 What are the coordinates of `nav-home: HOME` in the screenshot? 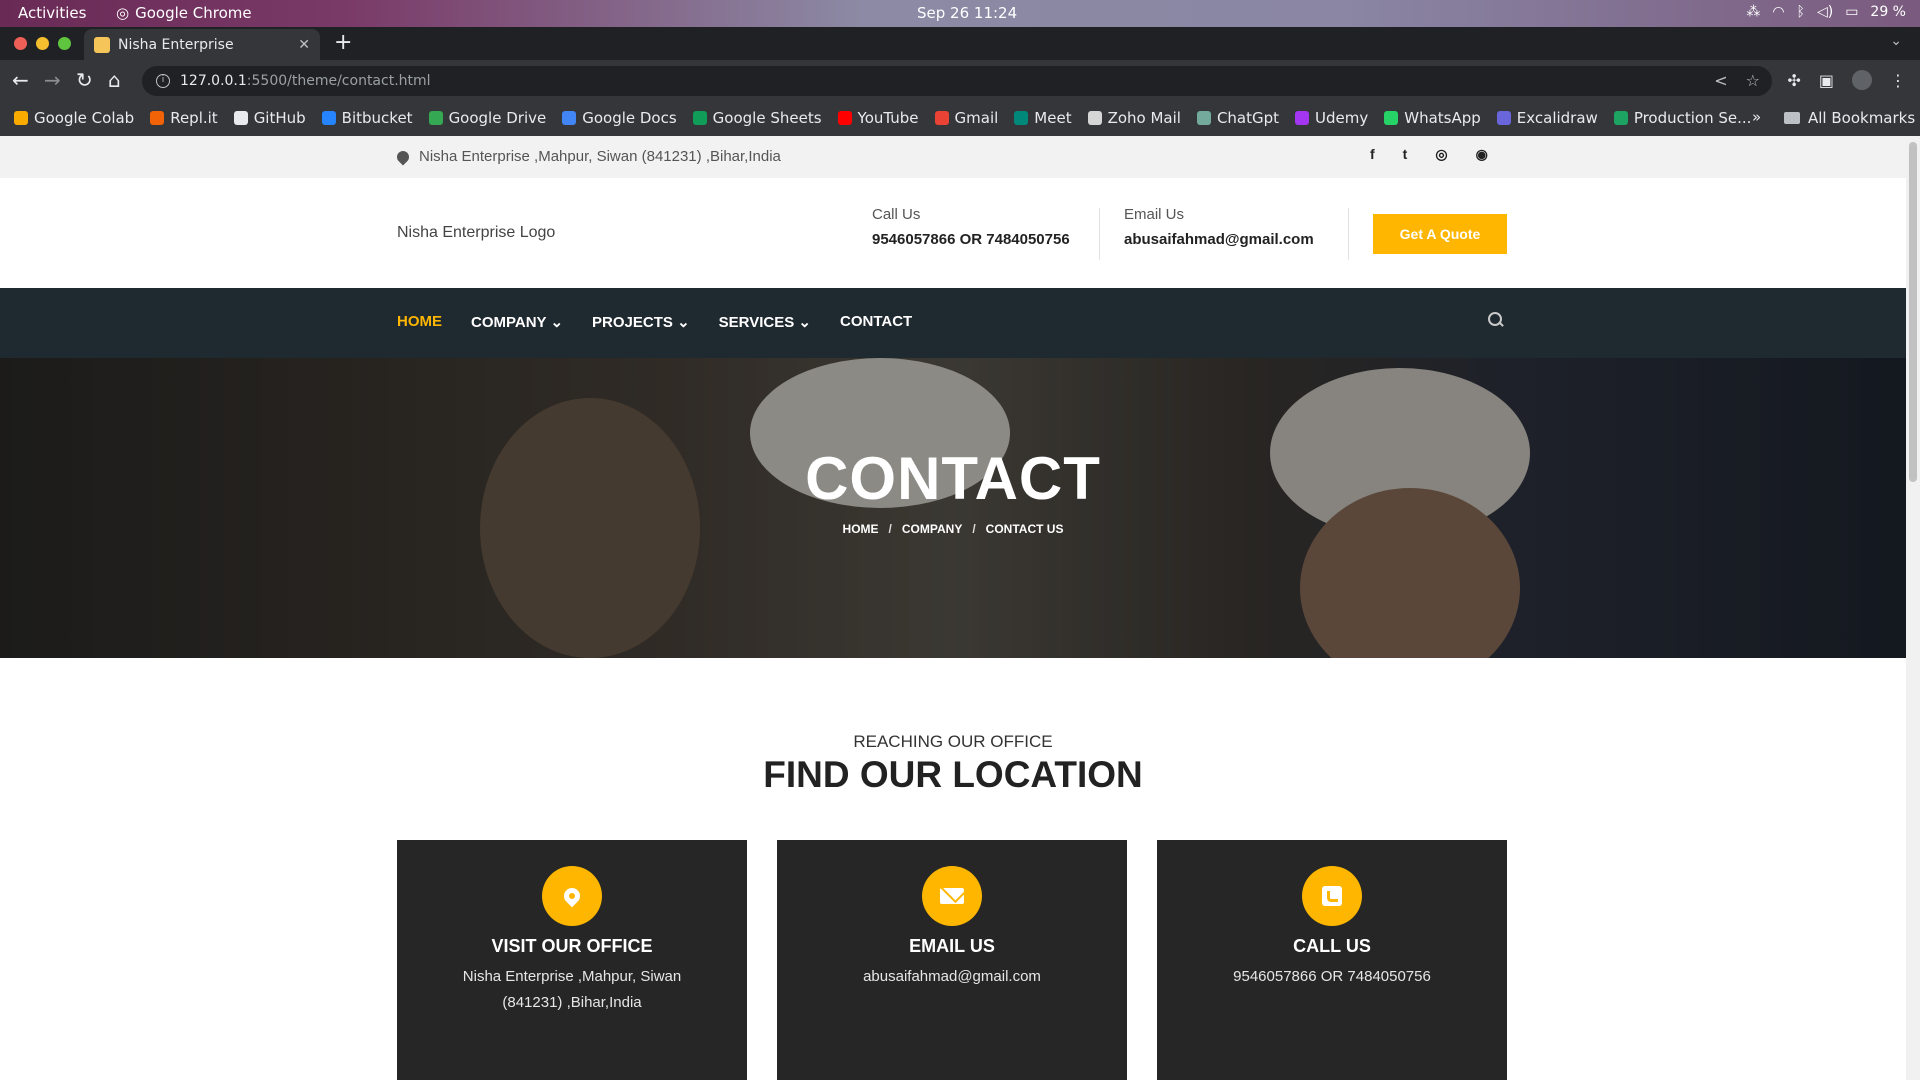 It's located at (419, 322).